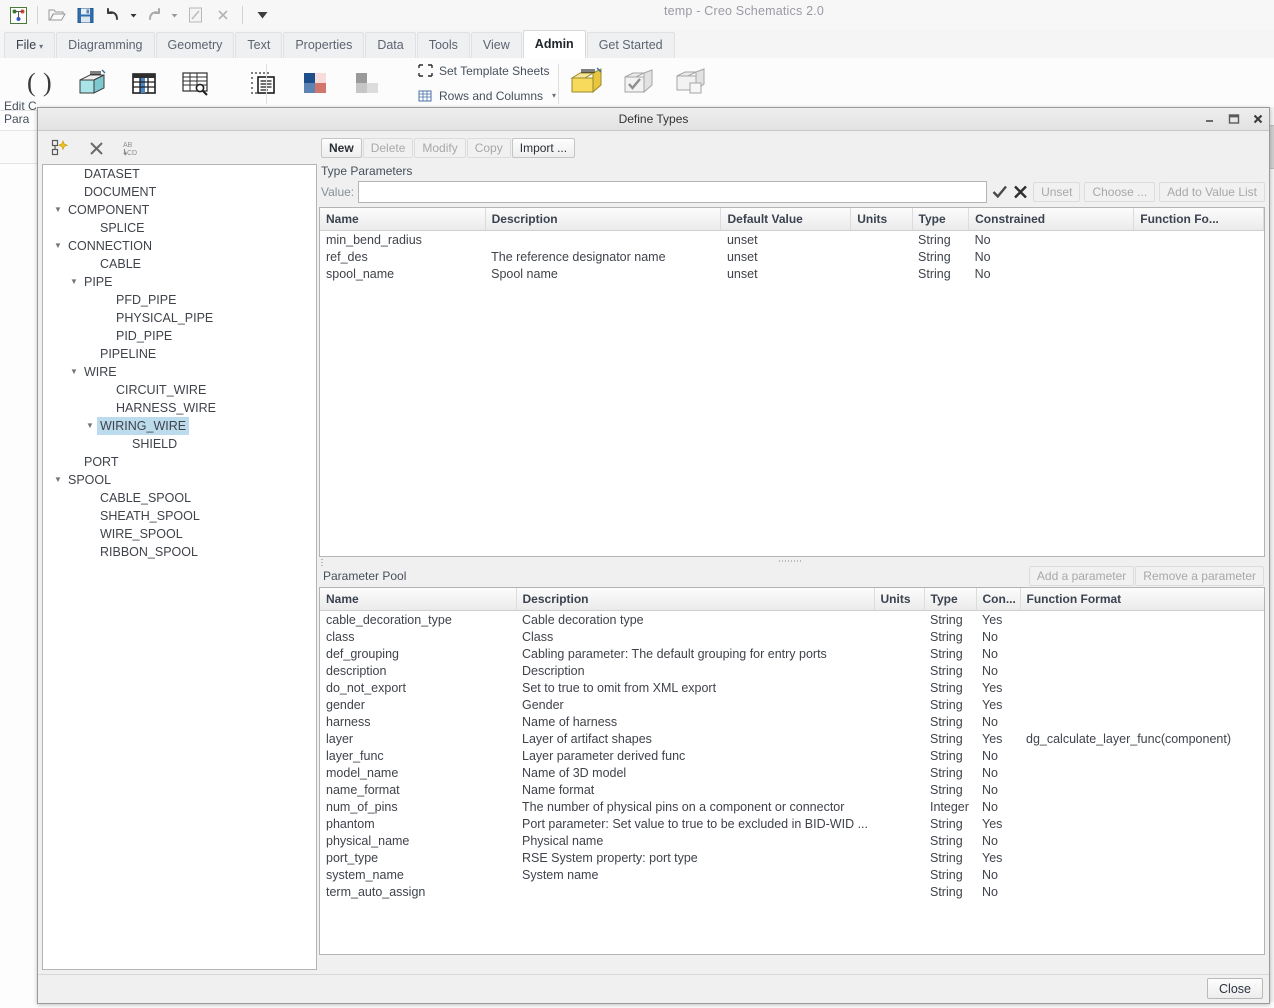 The height and width of the screenshot is (1008, 1274). Describe the element at coordinates (792, 670) in the screenshot. I see `table-row: description Description String No` at that location.